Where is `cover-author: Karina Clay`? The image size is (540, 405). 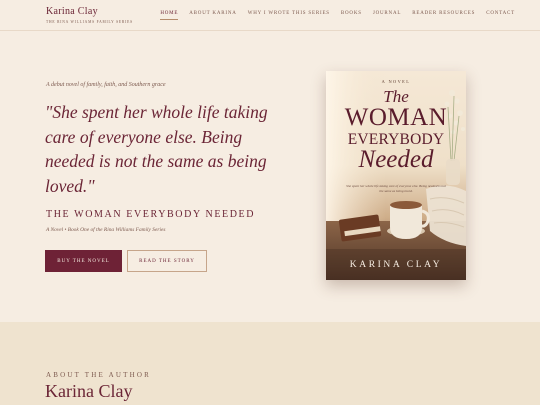
cover-author: Karina Clay is located at coordinates (396, 265).